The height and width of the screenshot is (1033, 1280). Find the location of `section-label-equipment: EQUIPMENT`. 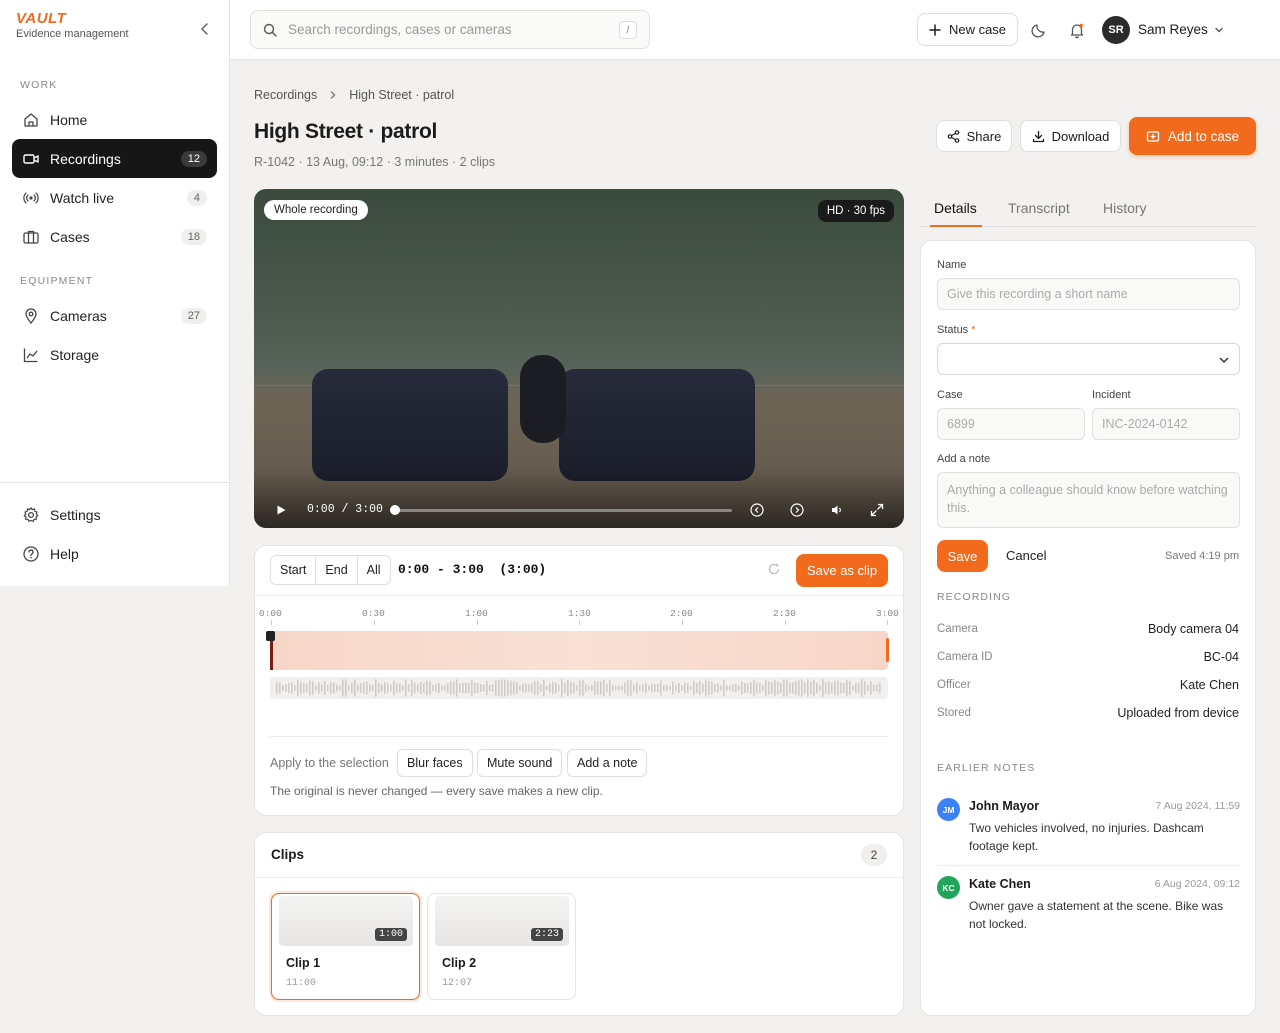

section-label-equipment: EQUIPMENT is located at coordinates (57, 281).